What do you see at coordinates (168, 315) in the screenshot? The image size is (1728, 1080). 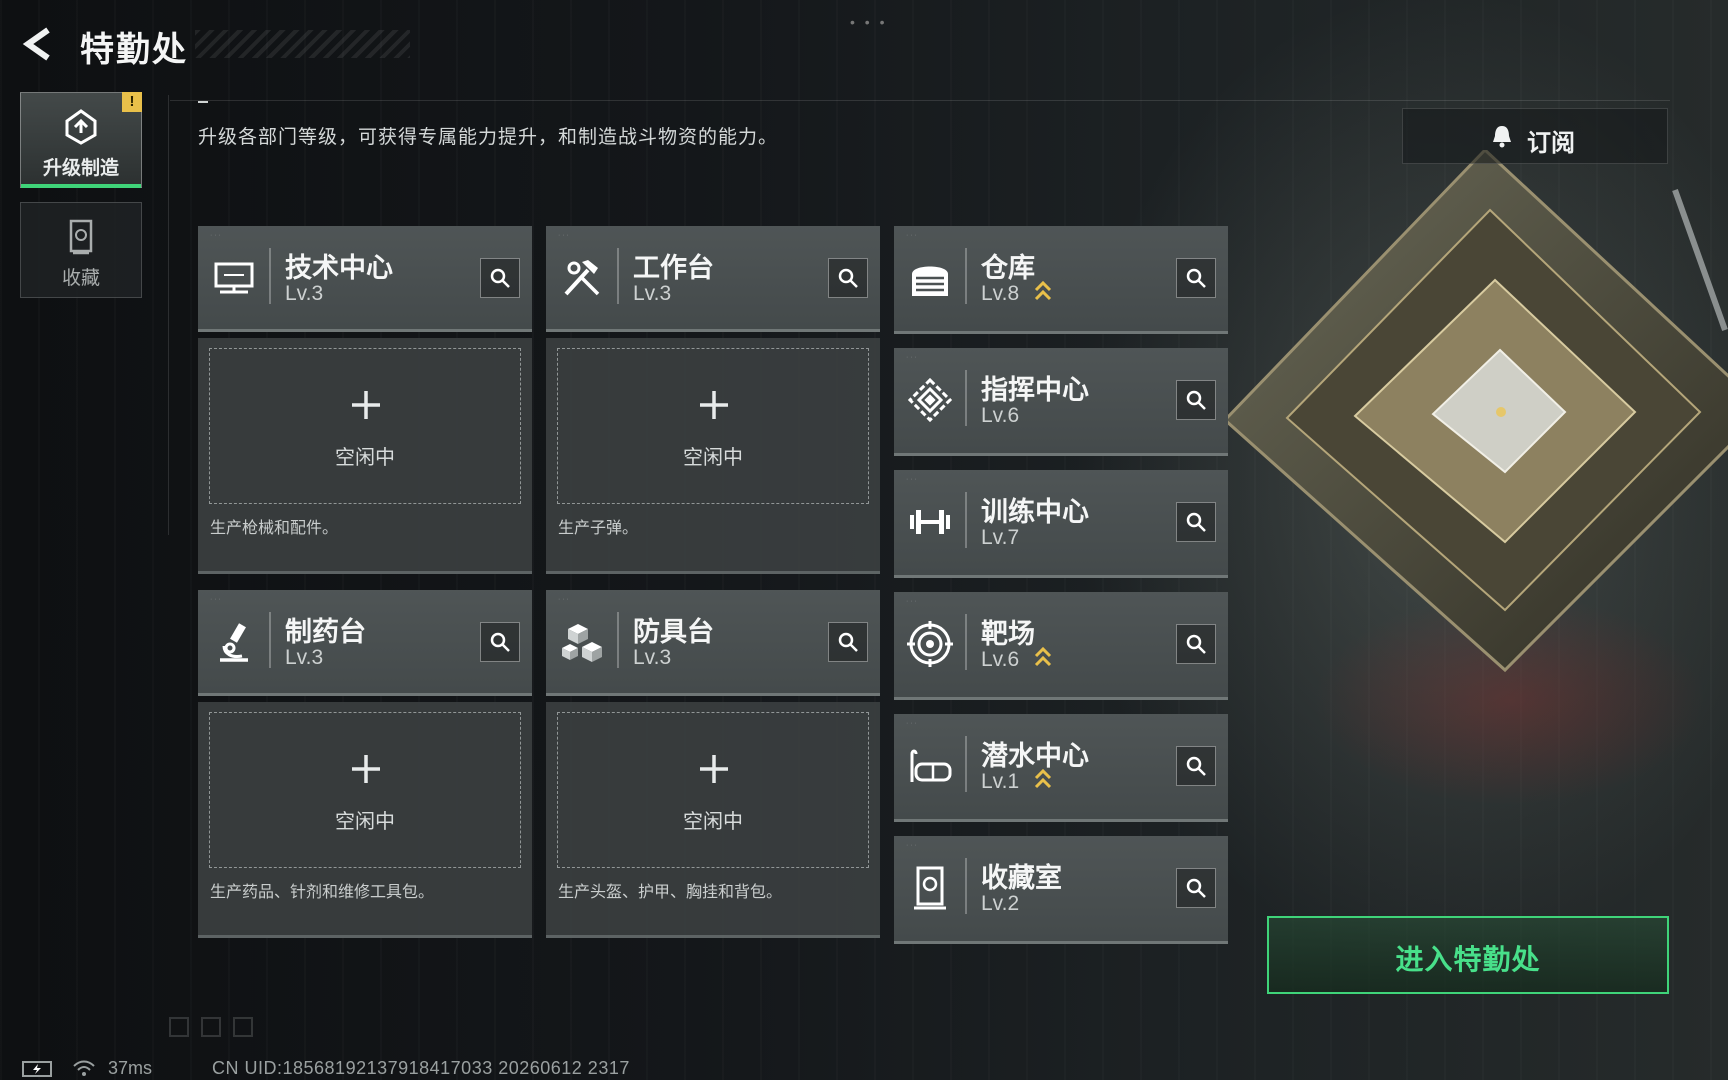 I see `left-divider` at bounding box center [168, 315].